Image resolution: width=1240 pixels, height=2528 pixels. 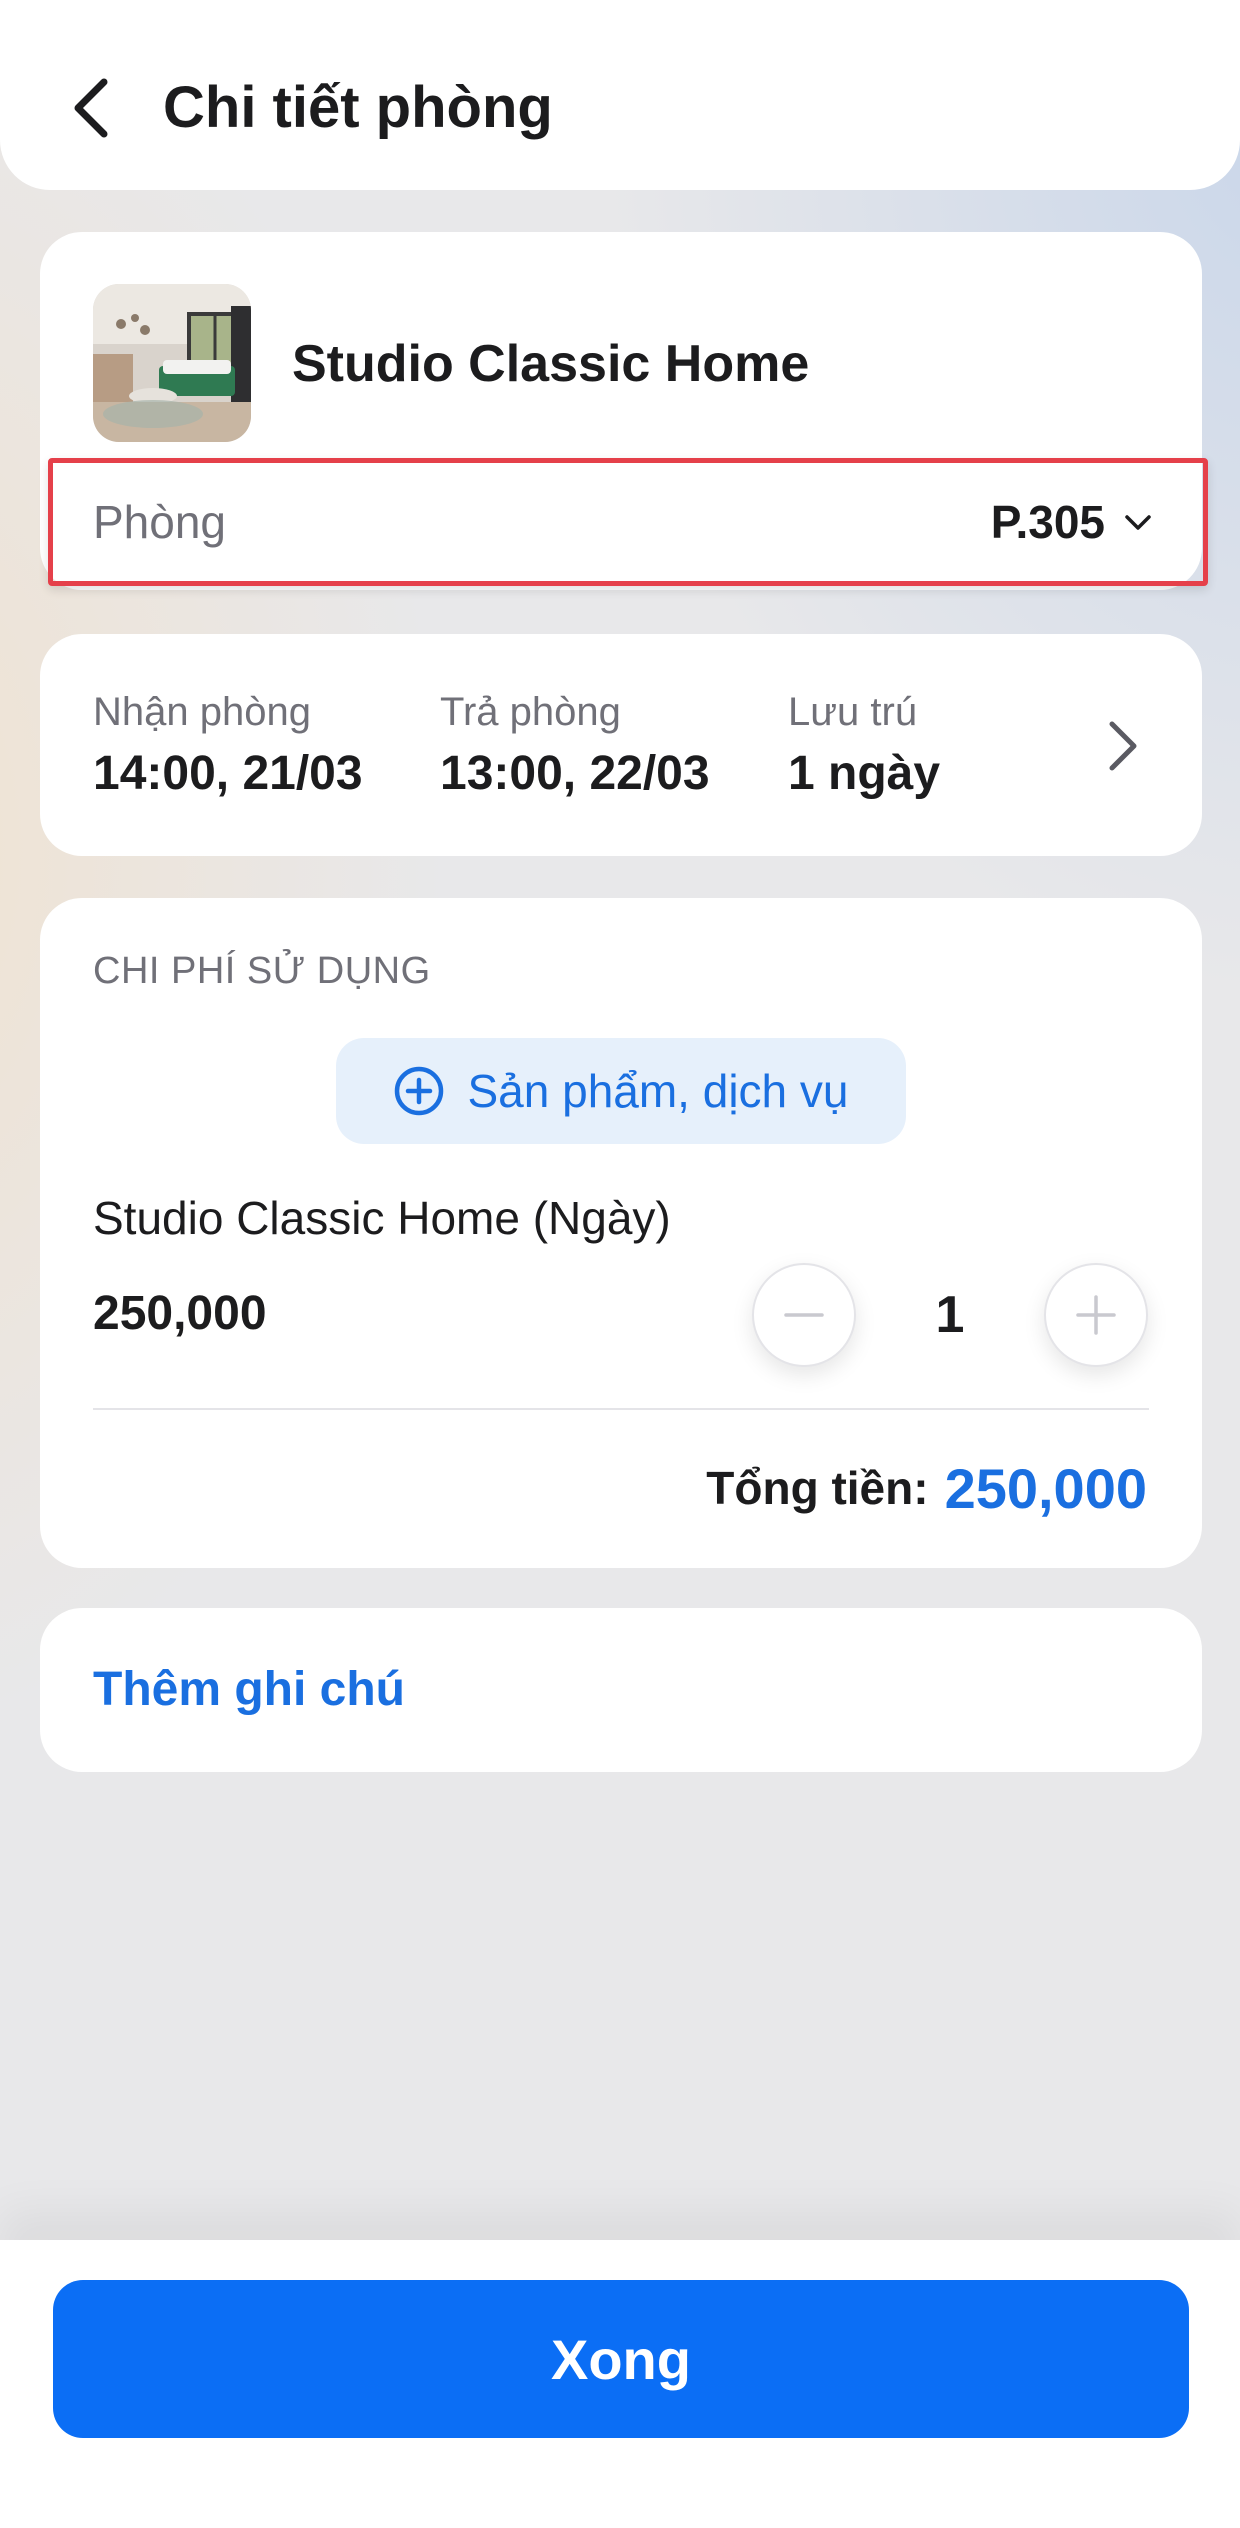 What do you see at coordinates (551, 364) in the screenshot?
I see `room-name: Studio Classic Home` at bounding box center [551, 364].